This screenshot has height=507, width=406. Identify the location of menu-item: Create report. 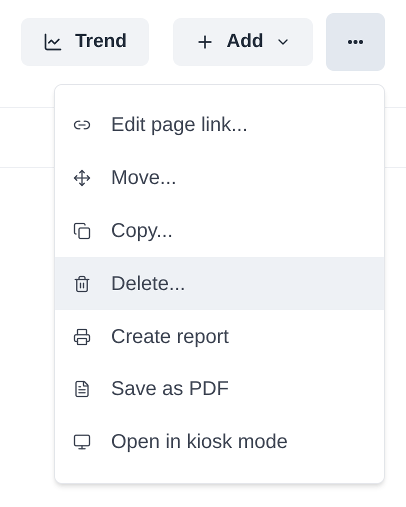
(219, 336).